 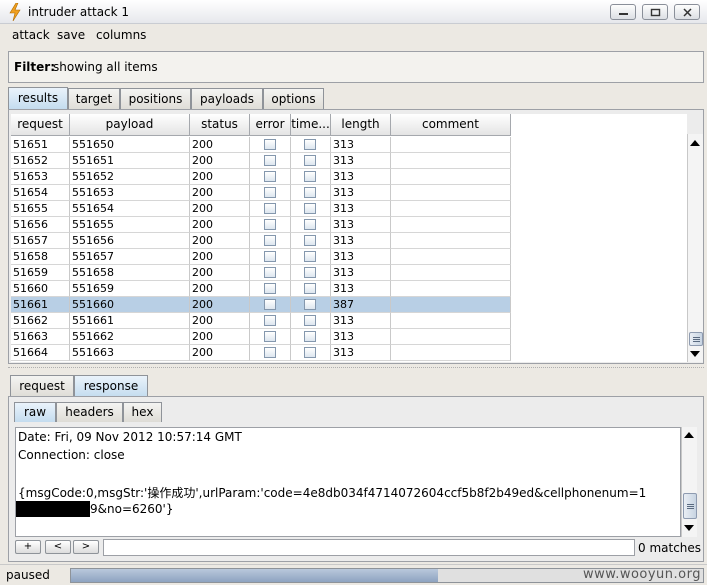 I want to click on menu-columns: columns, so click(x=121, y=35).